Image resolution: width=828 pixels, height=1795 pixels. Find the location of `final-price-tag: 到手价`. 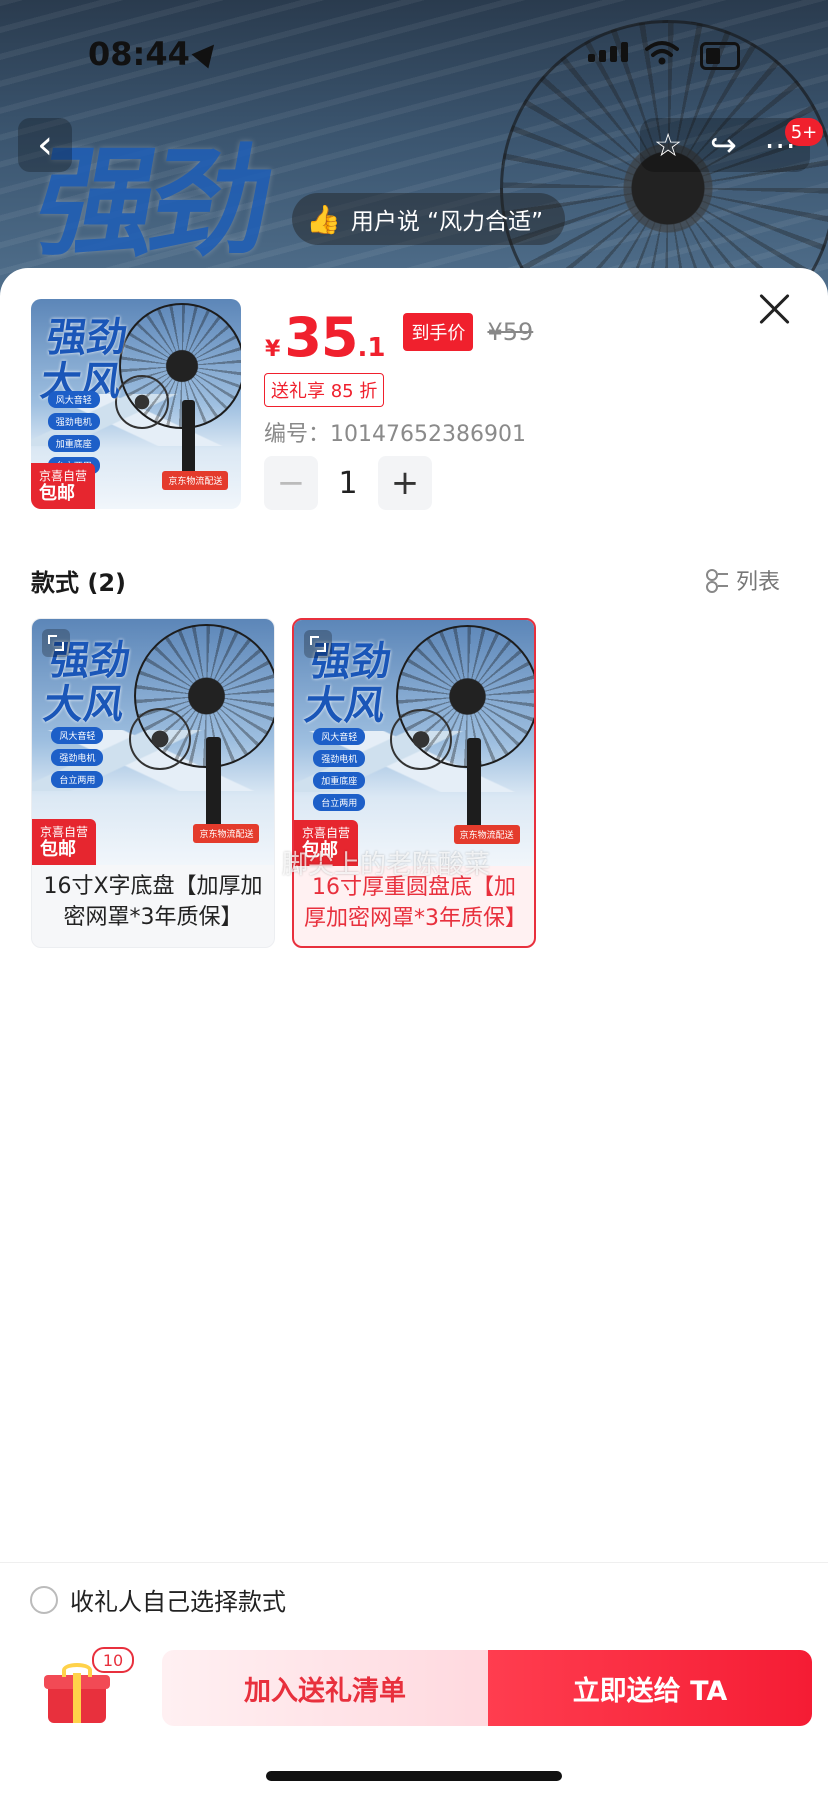

final-price-tag: 到手价 is located at coordinates (438, 331).